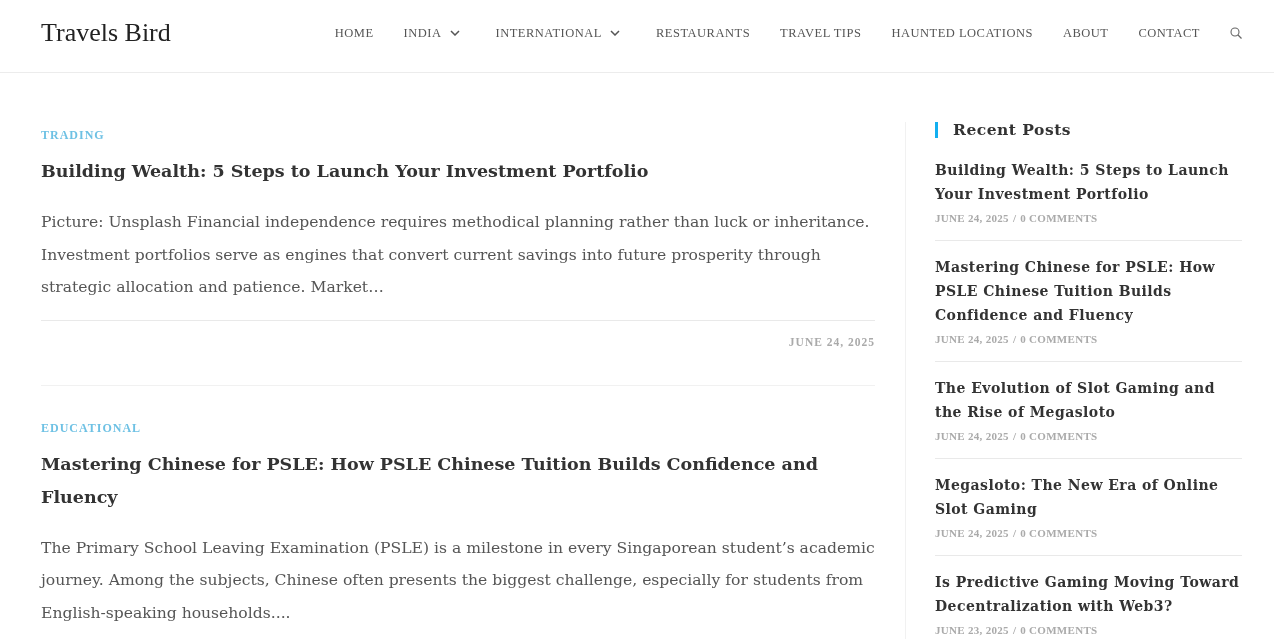  Describe the element at coordinates (1088, 130) in the screenshot. I see `widget-title: Recent Posts` at that location.